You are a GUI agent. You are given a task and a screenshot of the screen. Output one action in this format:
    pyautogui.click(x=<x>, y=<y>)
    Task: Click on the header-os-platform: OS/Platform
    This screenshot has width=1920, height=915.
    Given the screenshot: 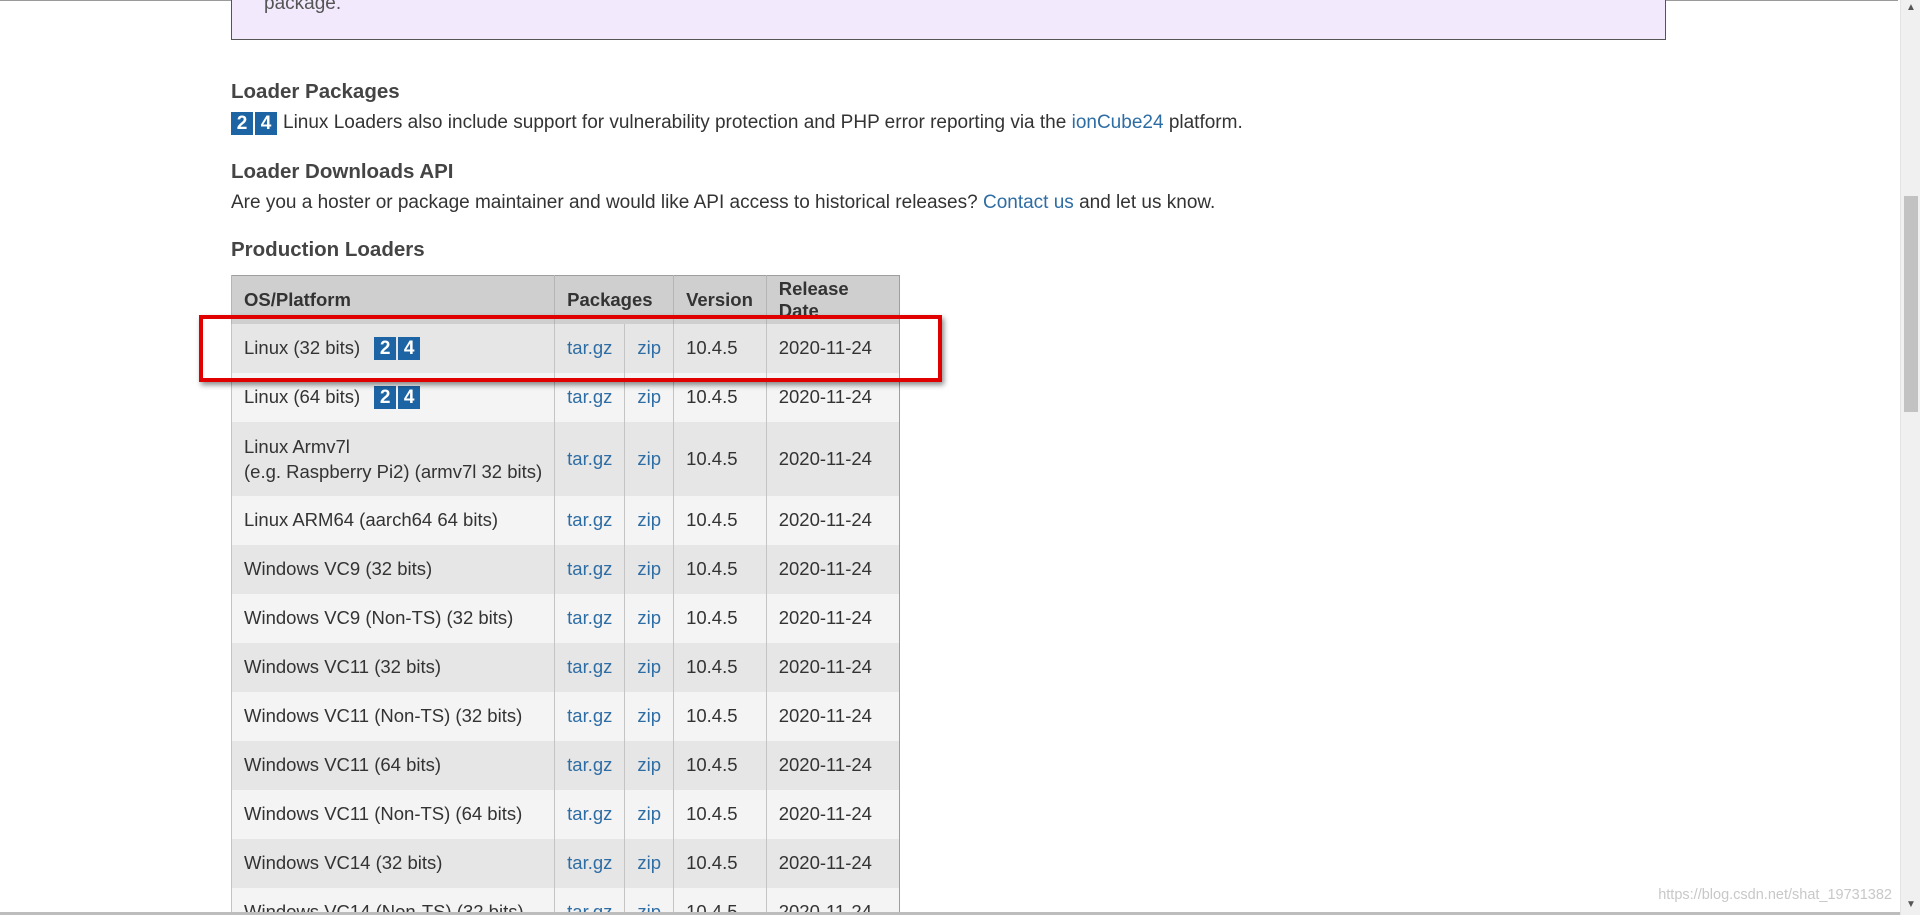 What is the action you would take?
    pyautogui.click(x=392, y=299)
    